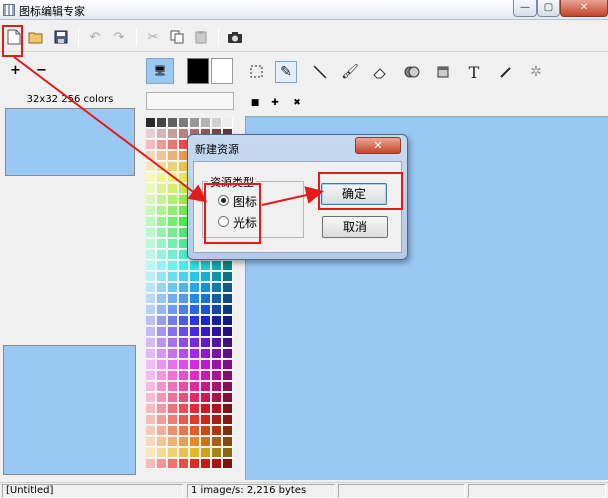 This screenshot has height=498, width=608. What do you see at coordinates (350, 72) in the screenshot?
I see `brush-icon: 🖌` at bounding box center [350, 72].